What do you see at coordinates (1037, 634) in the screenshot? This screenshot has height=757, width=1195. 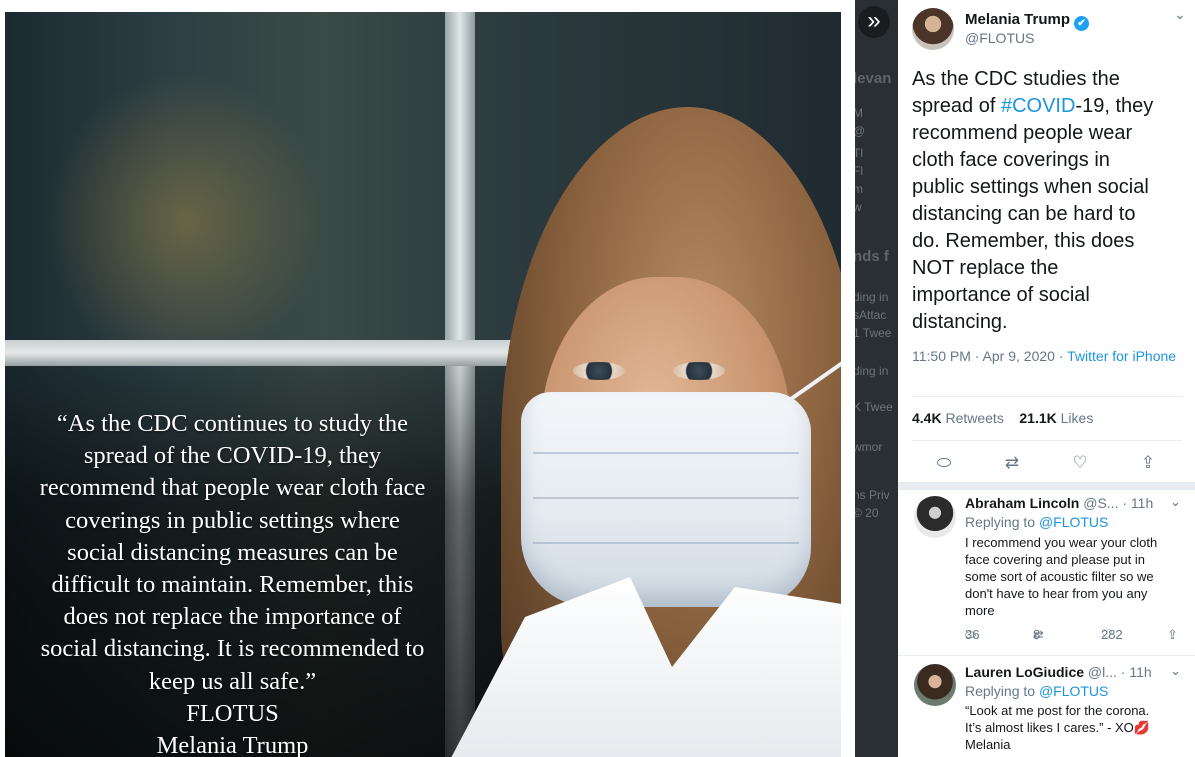 I see `retweet-count: 8` at bounding box center [1037, 634].